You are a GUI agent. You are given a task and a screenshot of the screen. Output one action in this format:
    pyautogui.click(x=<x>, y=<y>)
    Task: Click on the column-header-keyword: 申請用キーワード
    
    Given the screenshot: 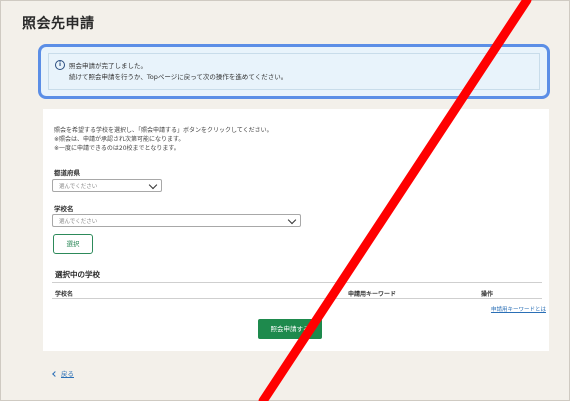 What is the action you would take?
    pyautogui.click(x=372, y=294)
    